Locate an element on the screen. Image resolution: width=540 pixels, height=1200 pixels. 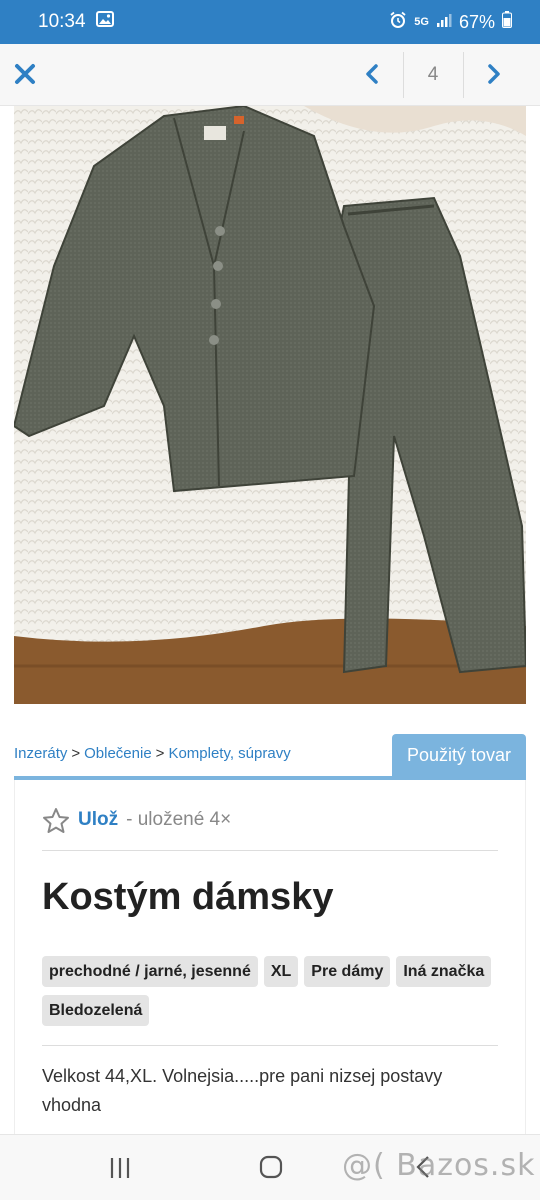
listing-title: Kostým dámsky is located at coordinates (188, 897).